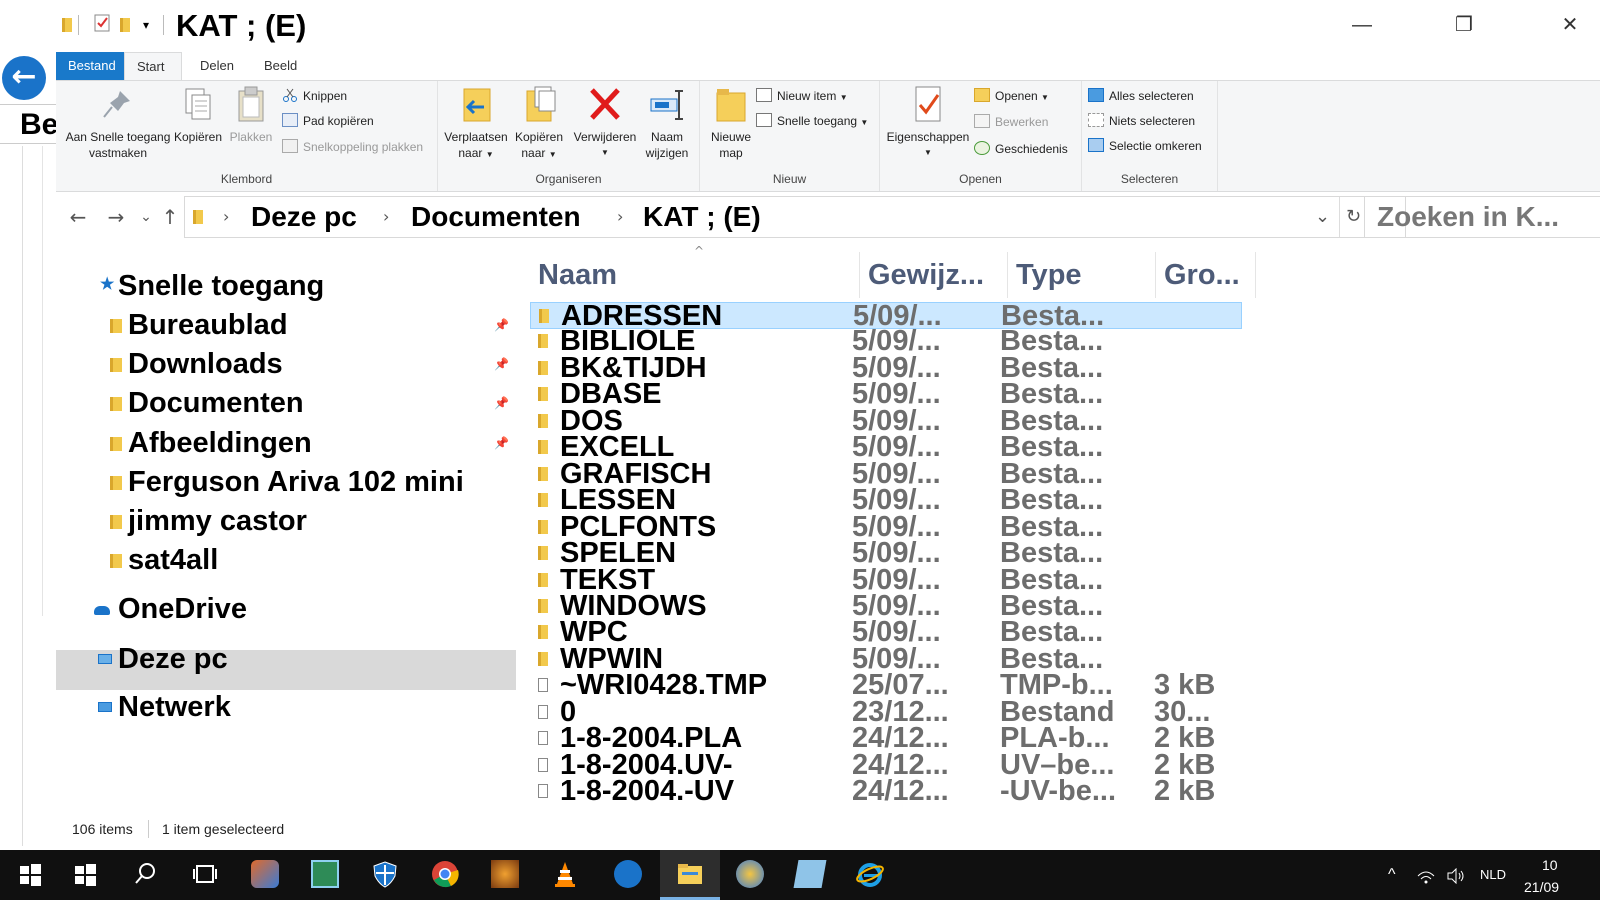  Describe the element at coordinates (505, 875) in the screenshot. I see `taskbar-photo-app` at that location.